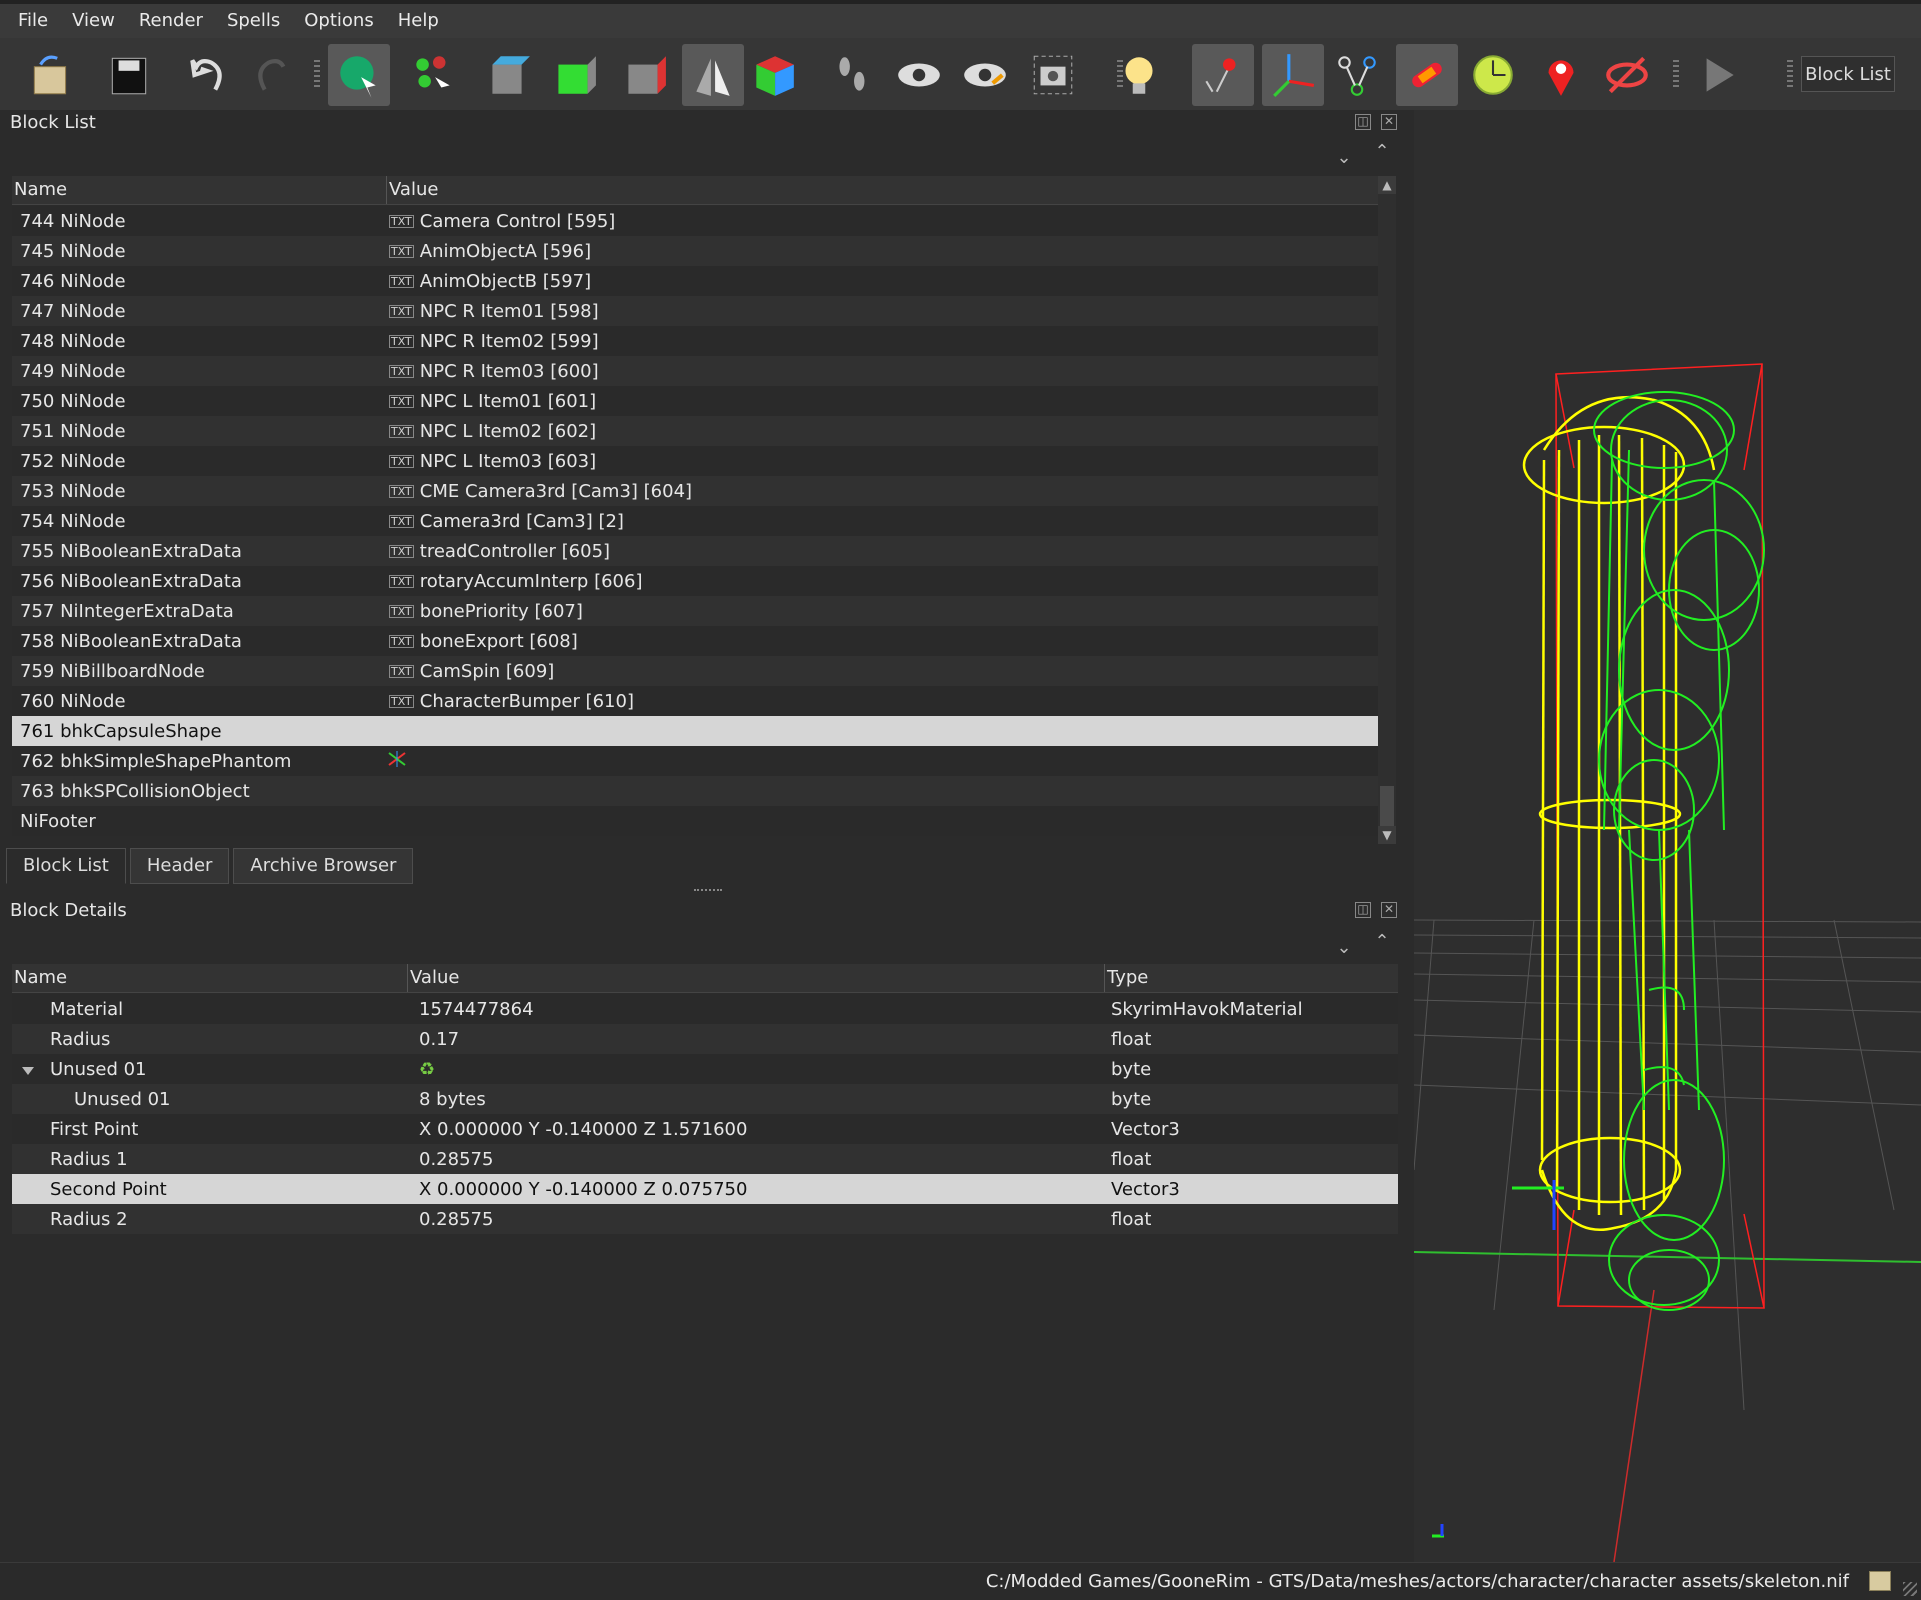  I want to click on save-icon, so click(129, 75).